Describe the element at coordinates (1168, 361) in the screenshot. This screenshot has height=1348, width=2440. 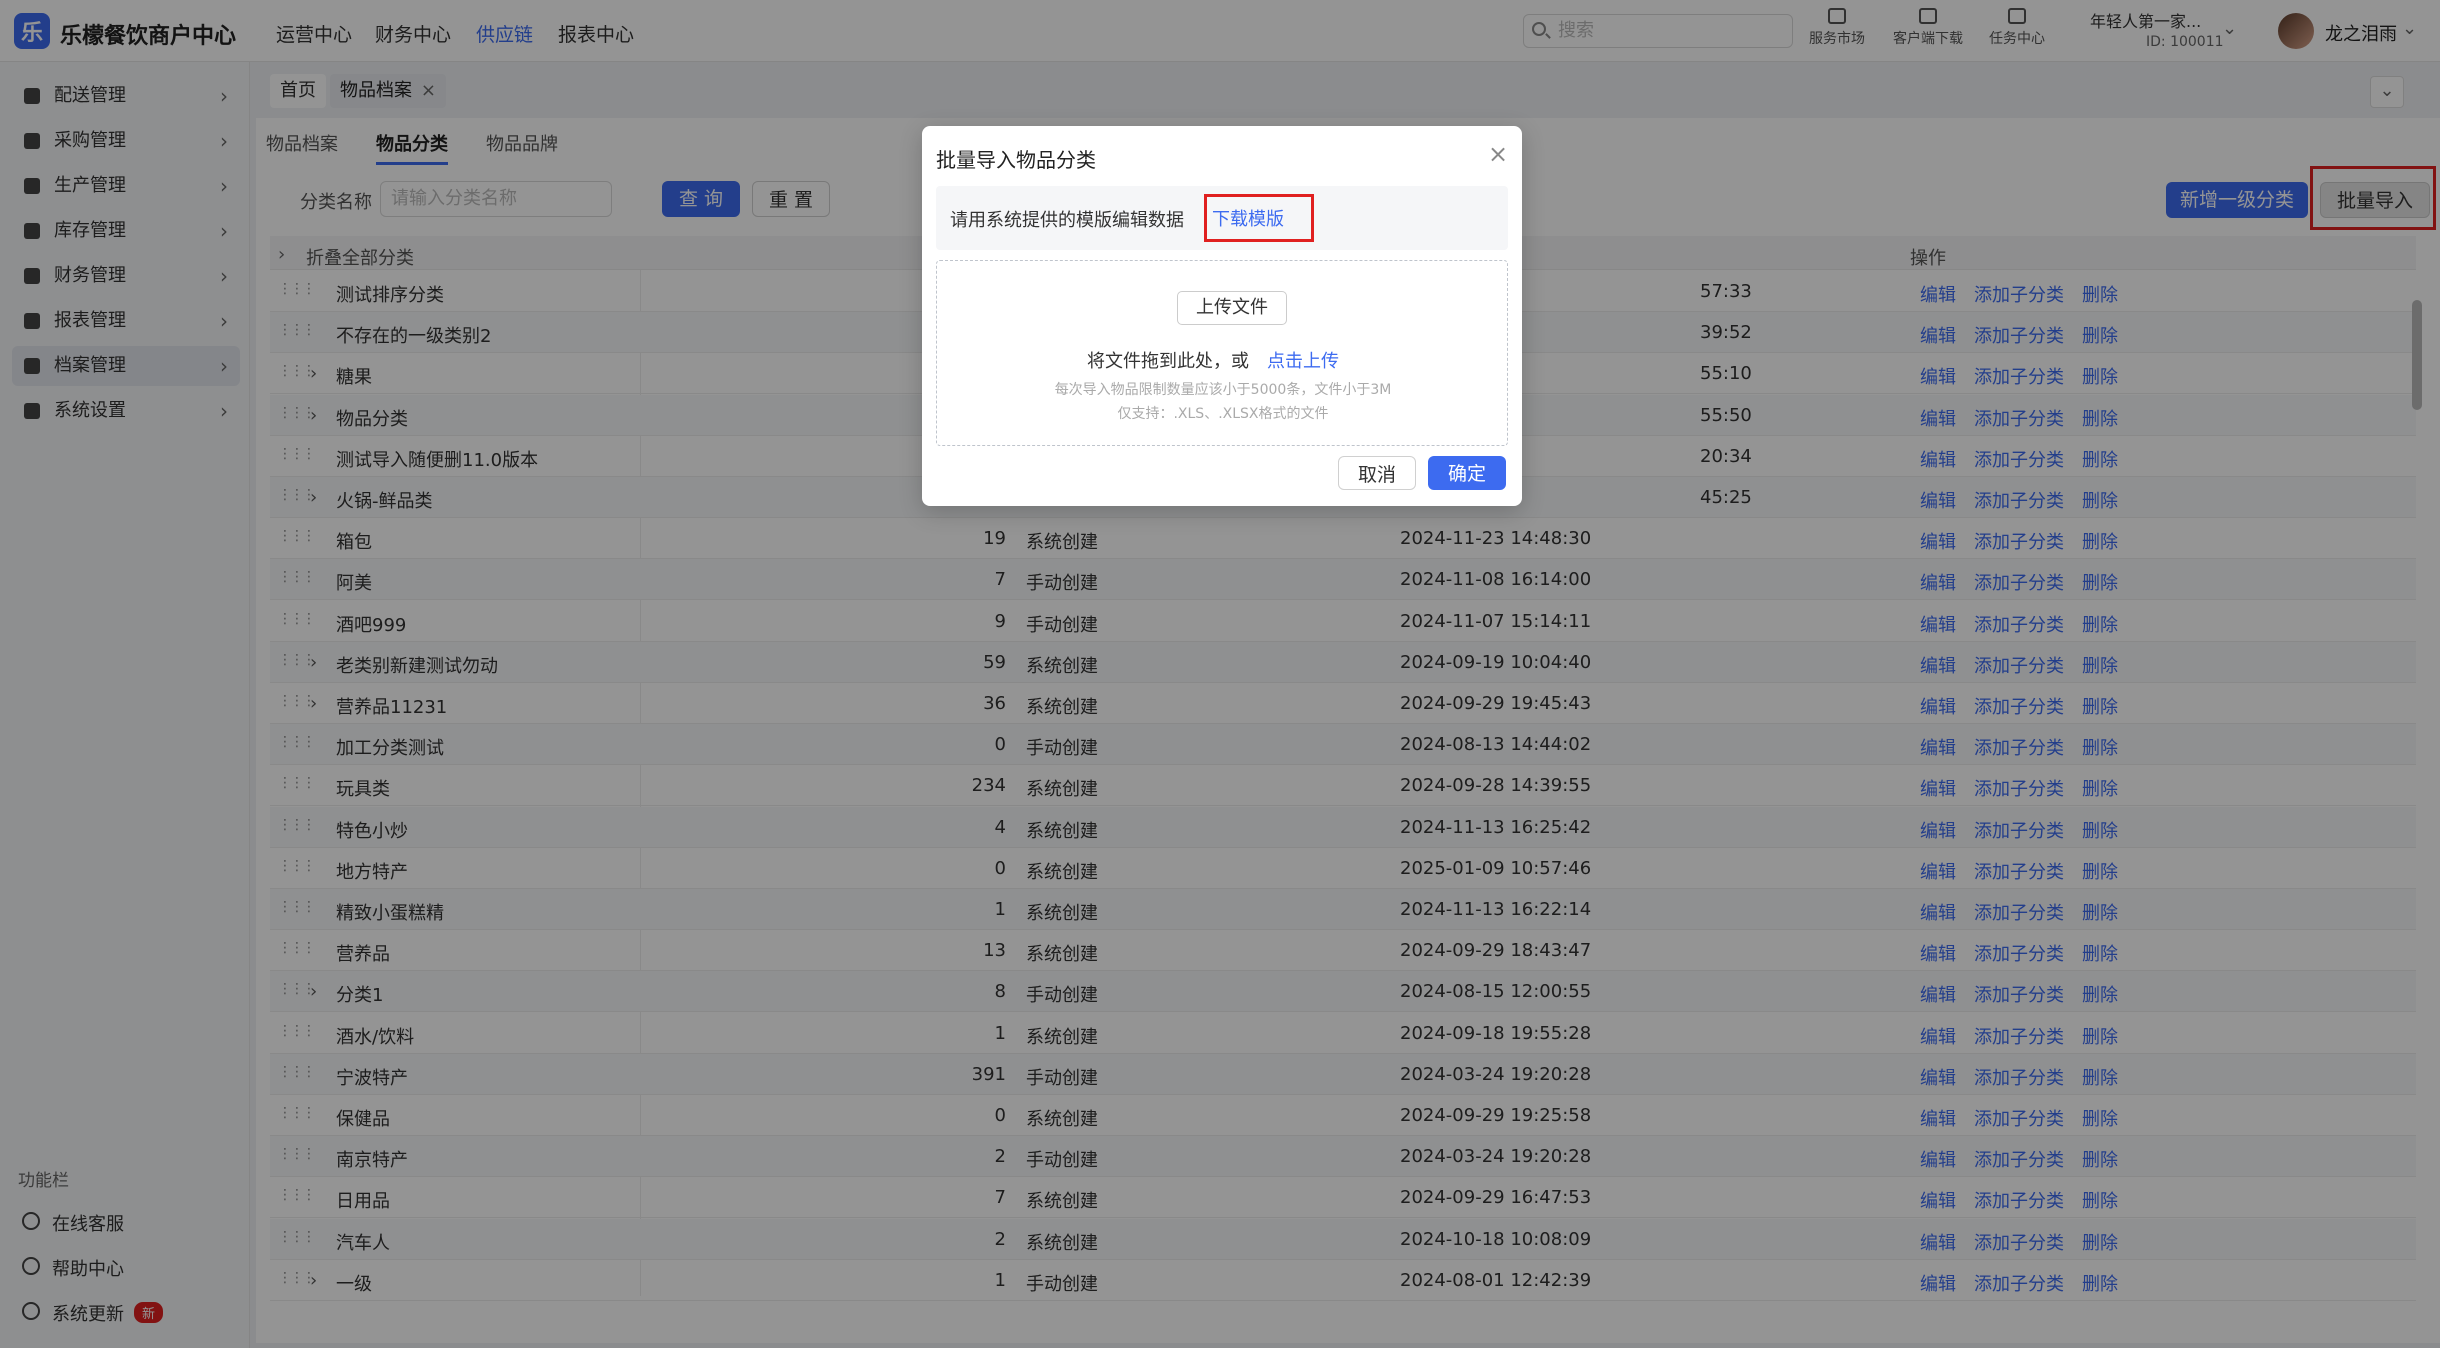
I see `drop-hint: 将文件拖到此处，或` at that location.